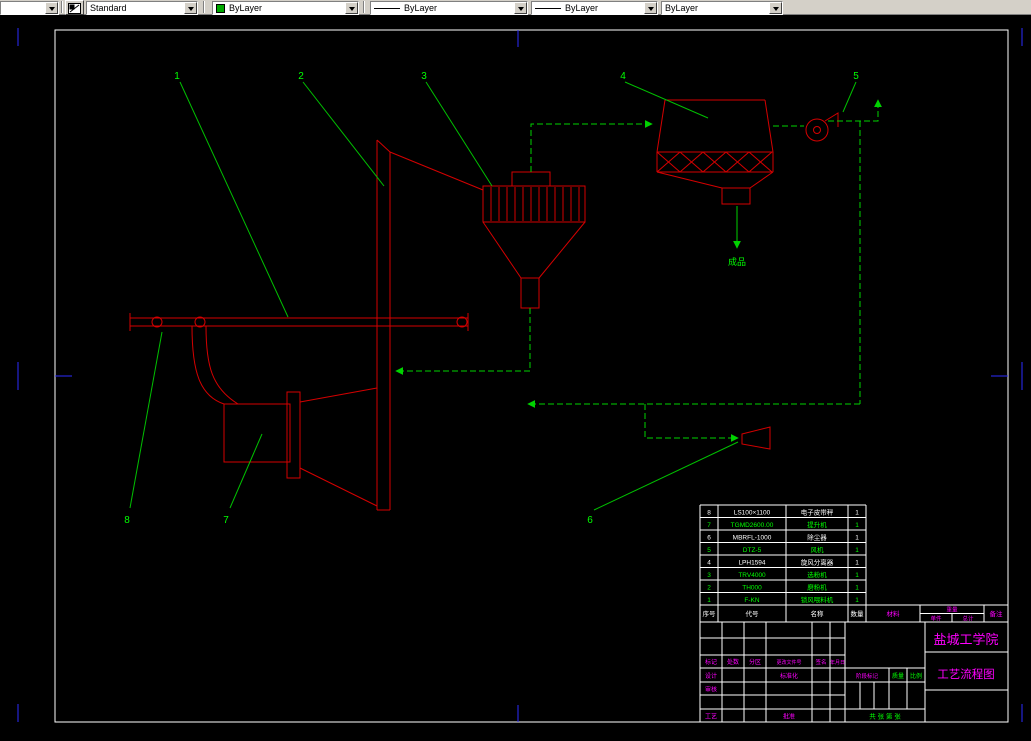 This screenshot has height=741, width=1031. Describe the element at coordinates (817, 537) in the screenshot. I see `part-name: 除尘器` at that location.